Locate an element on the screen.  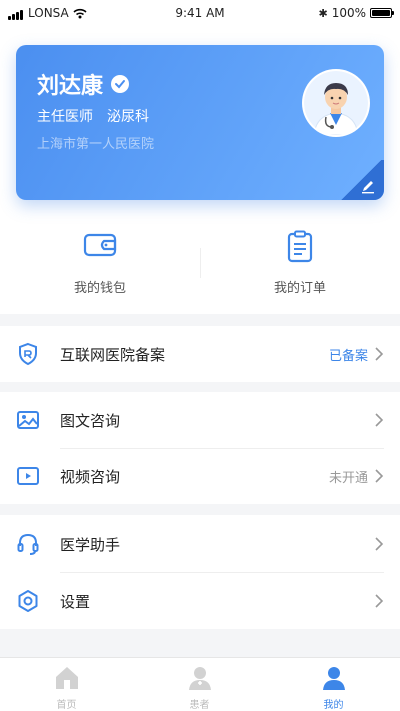
record-group: 互联网医院备案 已备案 is located at coordinates (200, 354).